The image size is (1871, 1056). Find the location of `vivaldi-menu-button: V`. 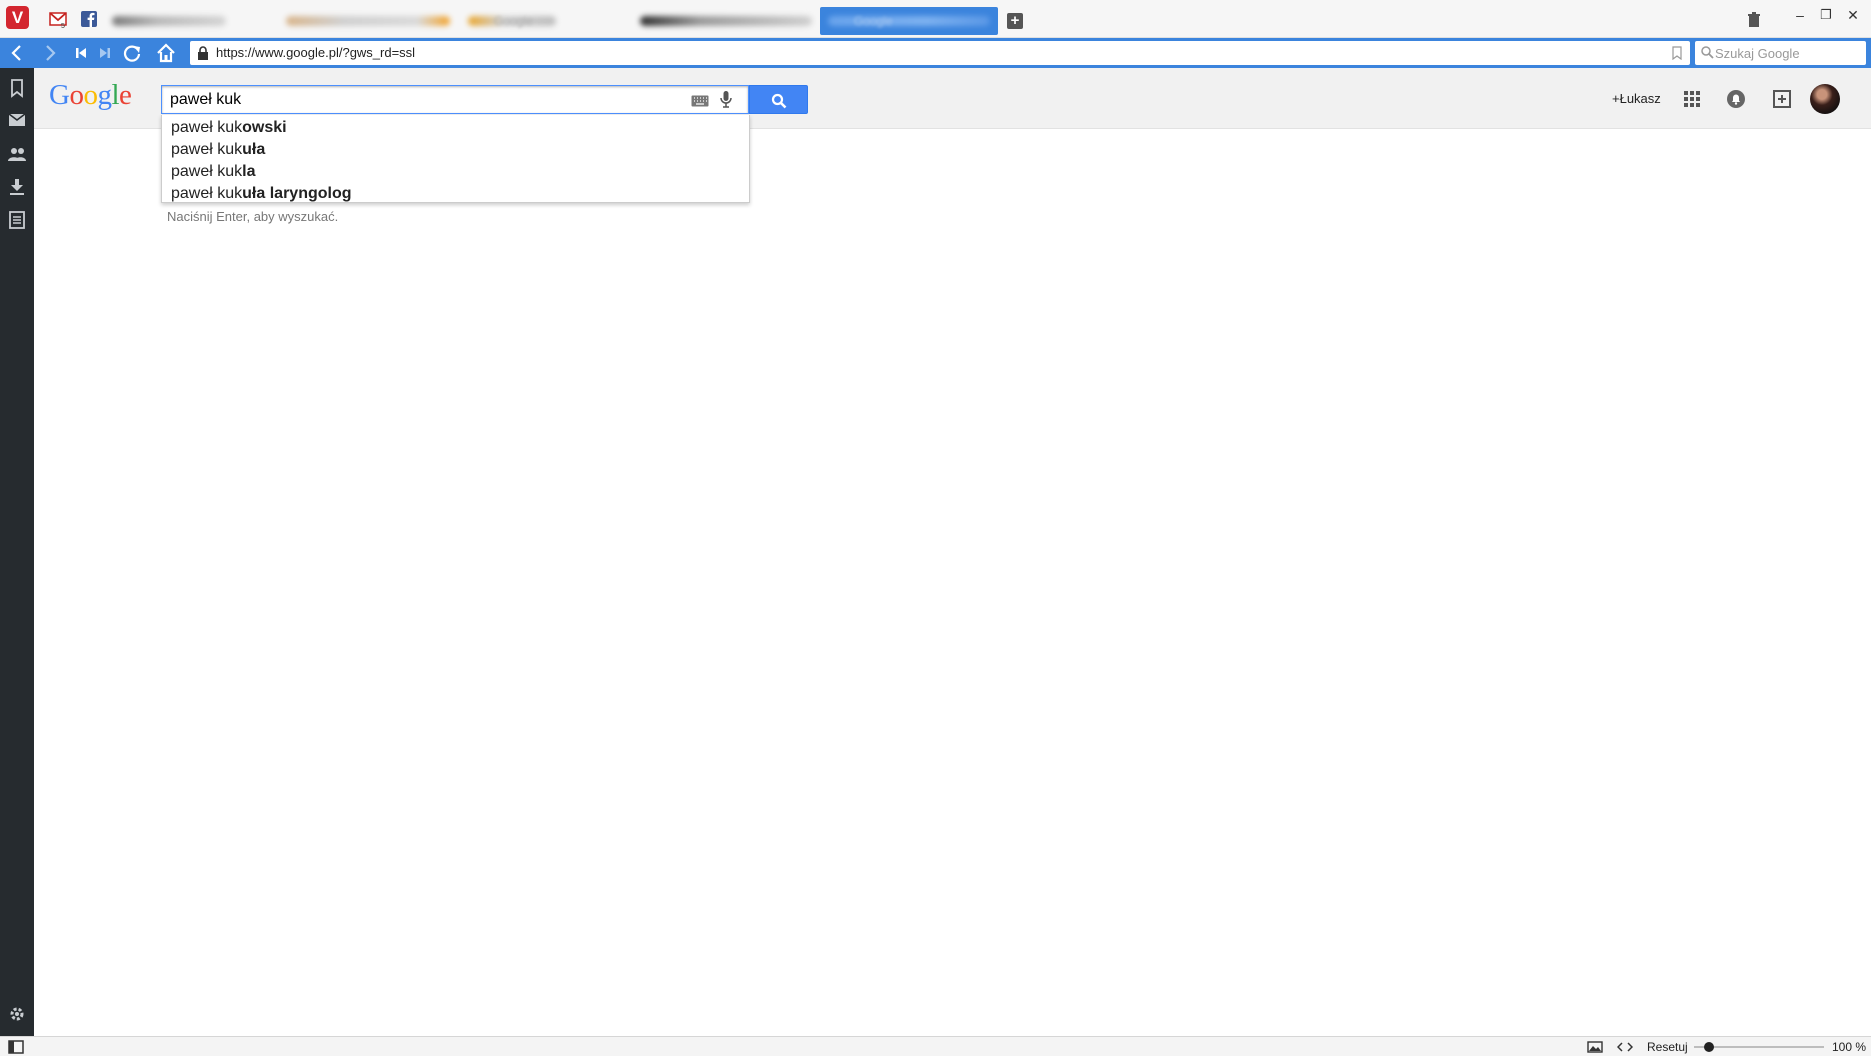

vivaldi-menu-button: V is located at coordinates (17, 17).